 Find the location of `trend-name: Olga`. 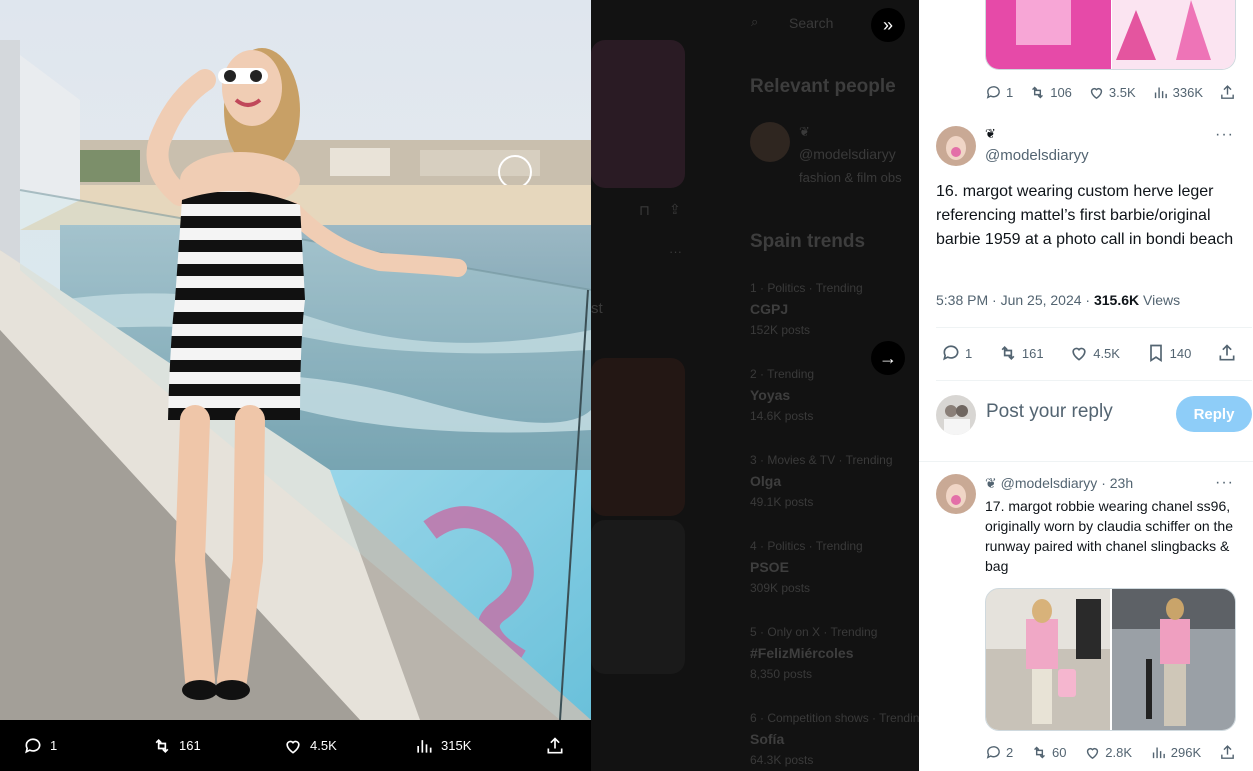

trend-name: Olga is located at coordinates (766, 481).